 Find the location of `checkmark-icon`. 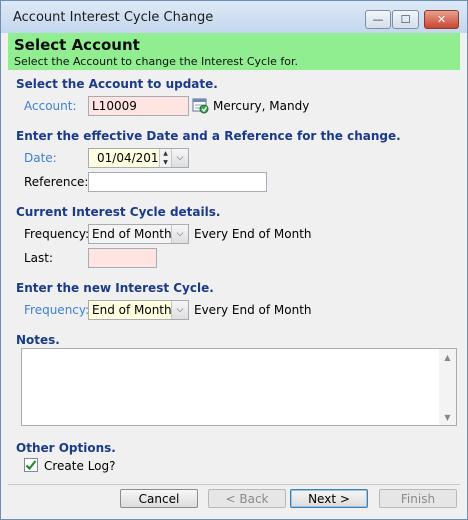

checkmark-icon is located at coordinates (31, 465).